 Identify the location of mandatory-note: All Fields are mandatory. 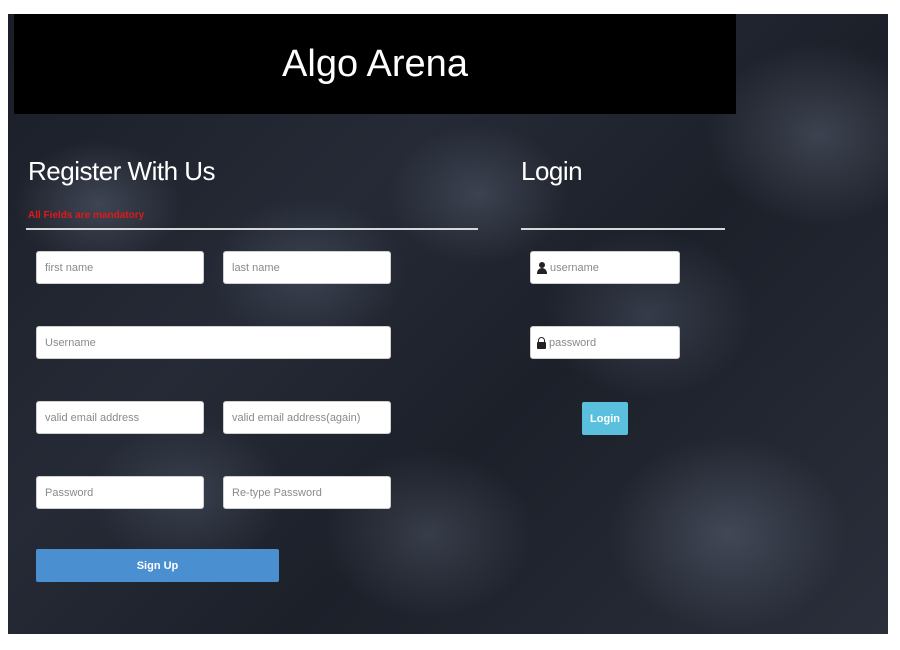
(86, 215).